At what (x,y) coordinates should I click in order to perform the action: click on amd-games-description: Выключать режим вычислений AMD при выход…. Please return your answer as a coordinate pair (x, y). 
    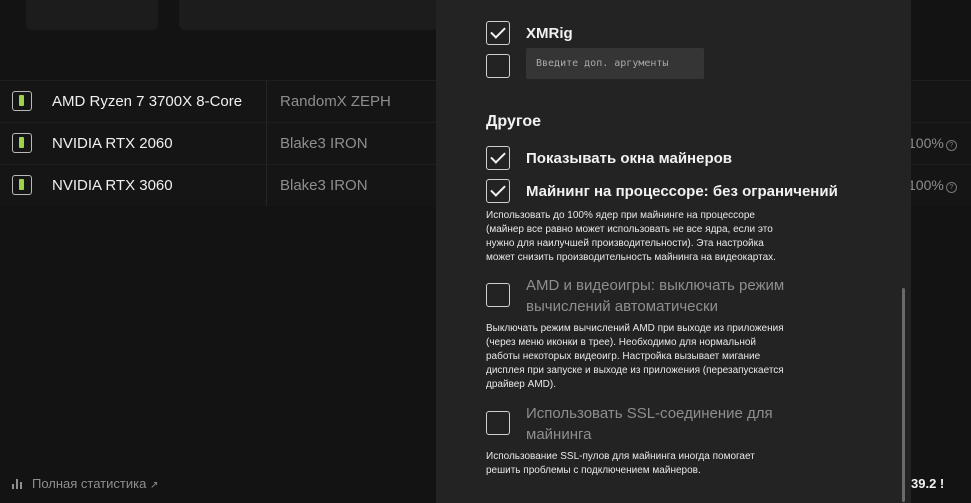
    Looking at the image, I should click on (671, 357).